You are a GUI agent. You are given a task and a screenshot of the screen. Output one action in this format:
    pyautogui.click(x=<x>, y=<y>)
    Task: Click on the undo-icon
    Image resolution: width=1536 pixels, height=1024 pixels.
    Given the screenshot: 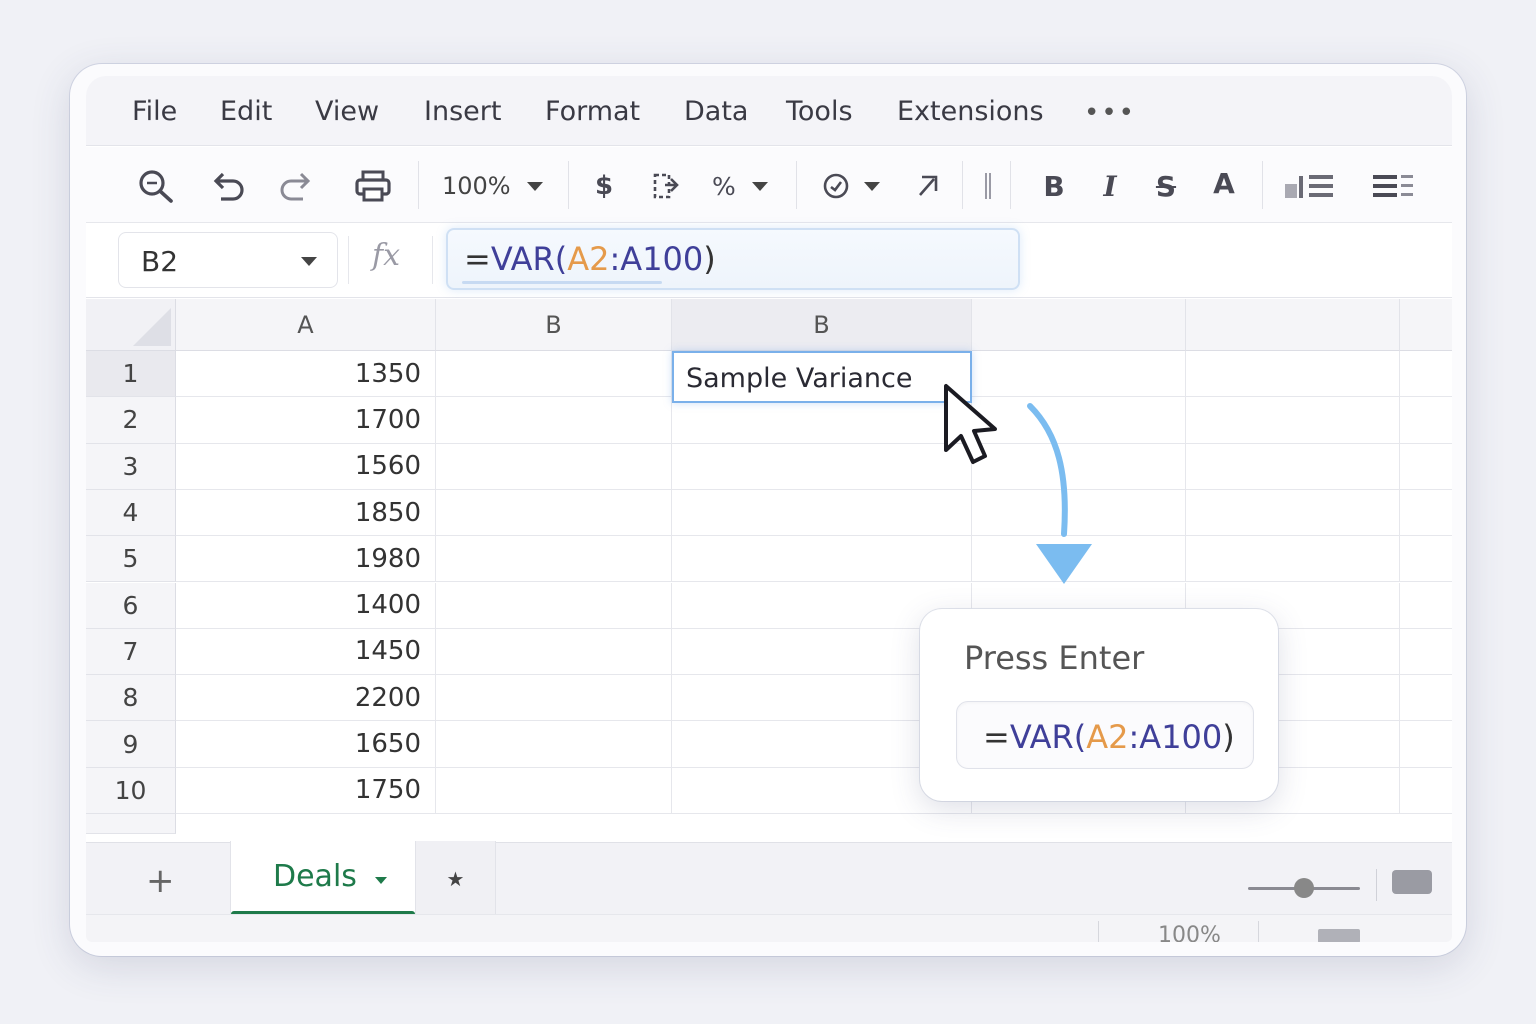 What is the action you would take?
    pyautogui.click(x=228, y=186)
    